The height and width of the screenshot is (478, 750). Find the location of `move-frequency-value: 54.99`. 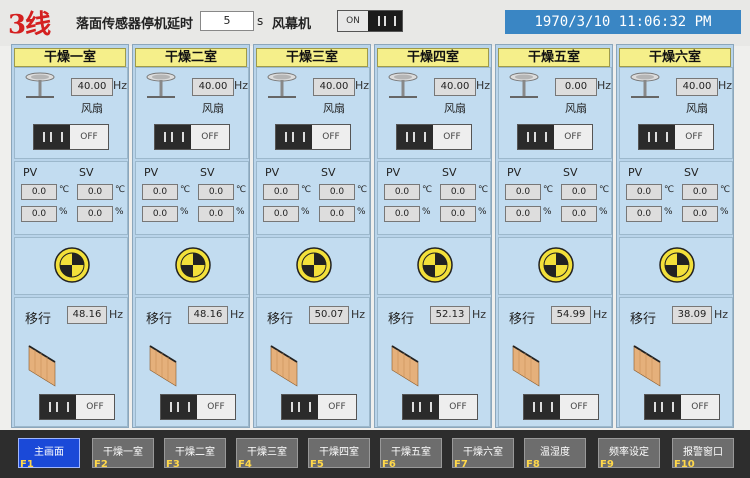

move-frequency-value: 54.99 is located at coordinates (571, 315).